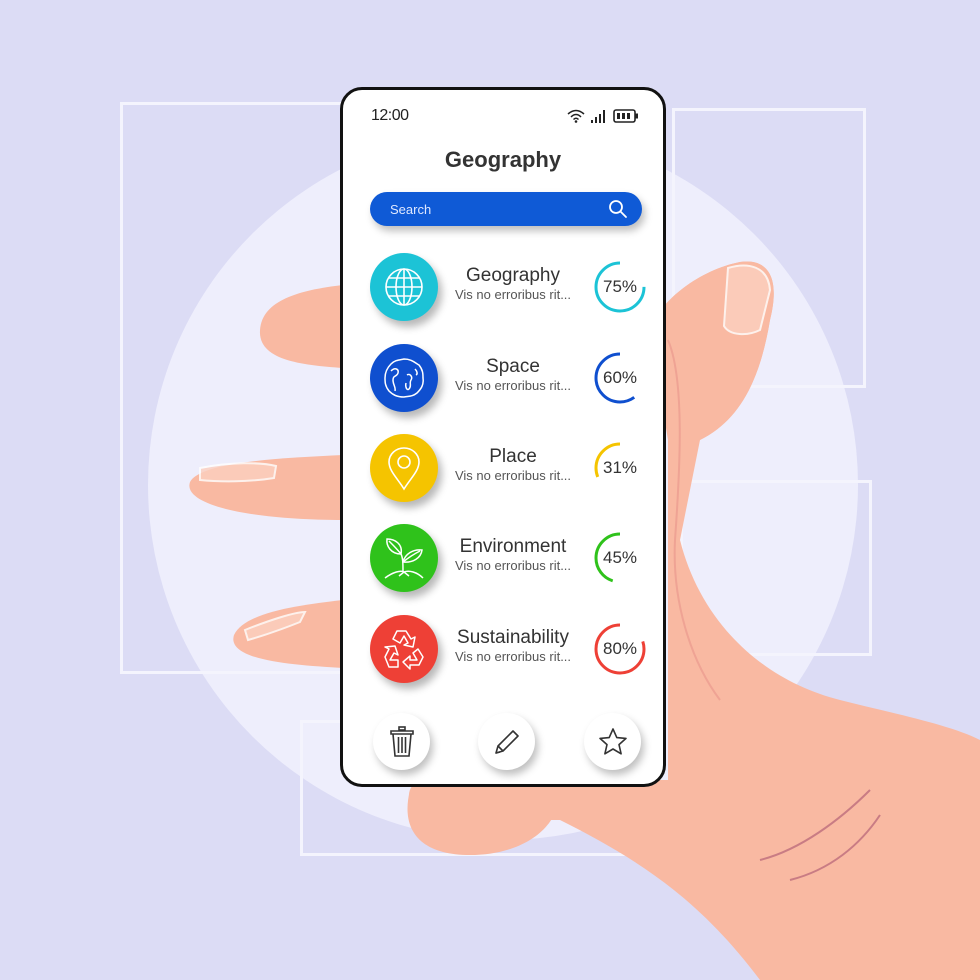  I want to click on topic-title: Space, so click(513, 366).